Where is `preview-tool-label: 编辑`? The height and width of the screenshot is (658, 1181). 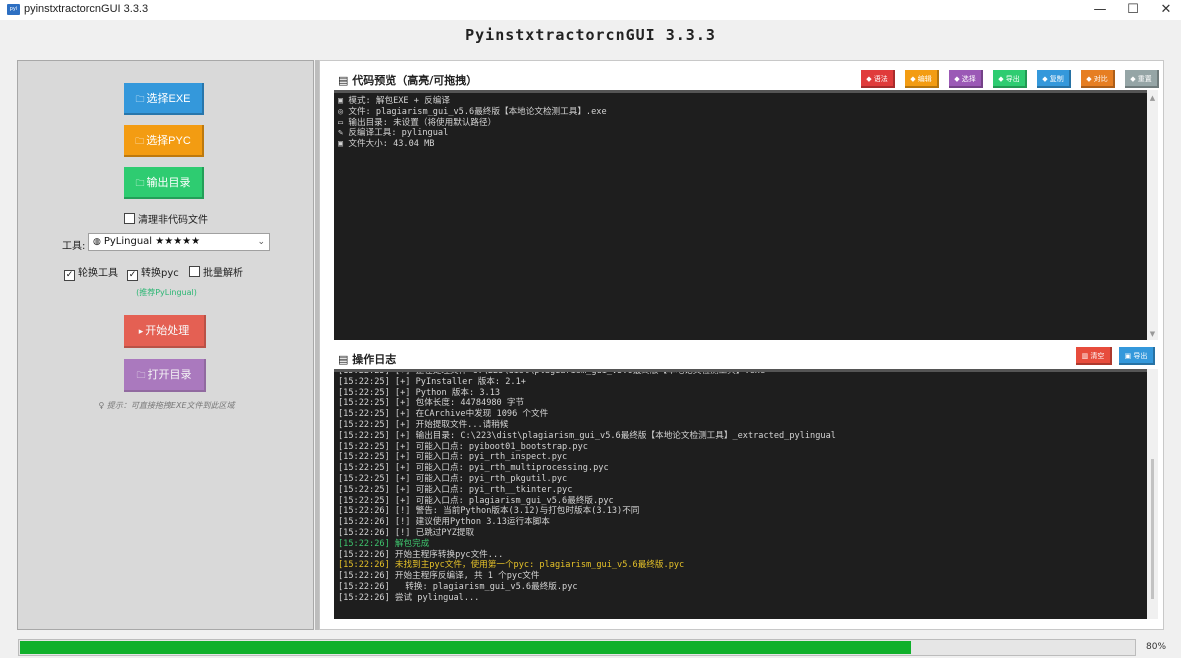 preview-tool-label: 编辑 is located at coordinates (924, 79).